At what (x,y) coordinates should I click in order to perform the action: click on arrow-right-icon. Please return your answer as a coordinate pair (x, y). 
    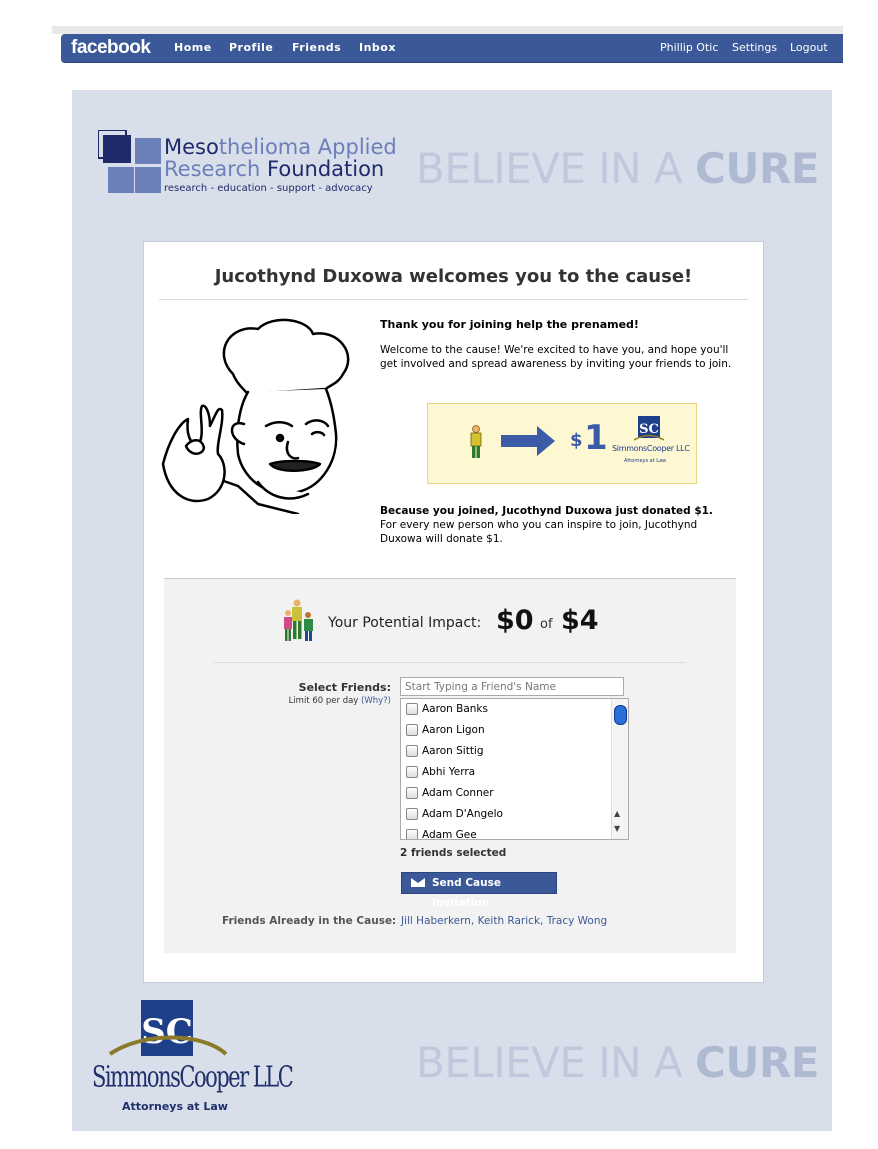
    Looking at the image, I should click on (528, 441).